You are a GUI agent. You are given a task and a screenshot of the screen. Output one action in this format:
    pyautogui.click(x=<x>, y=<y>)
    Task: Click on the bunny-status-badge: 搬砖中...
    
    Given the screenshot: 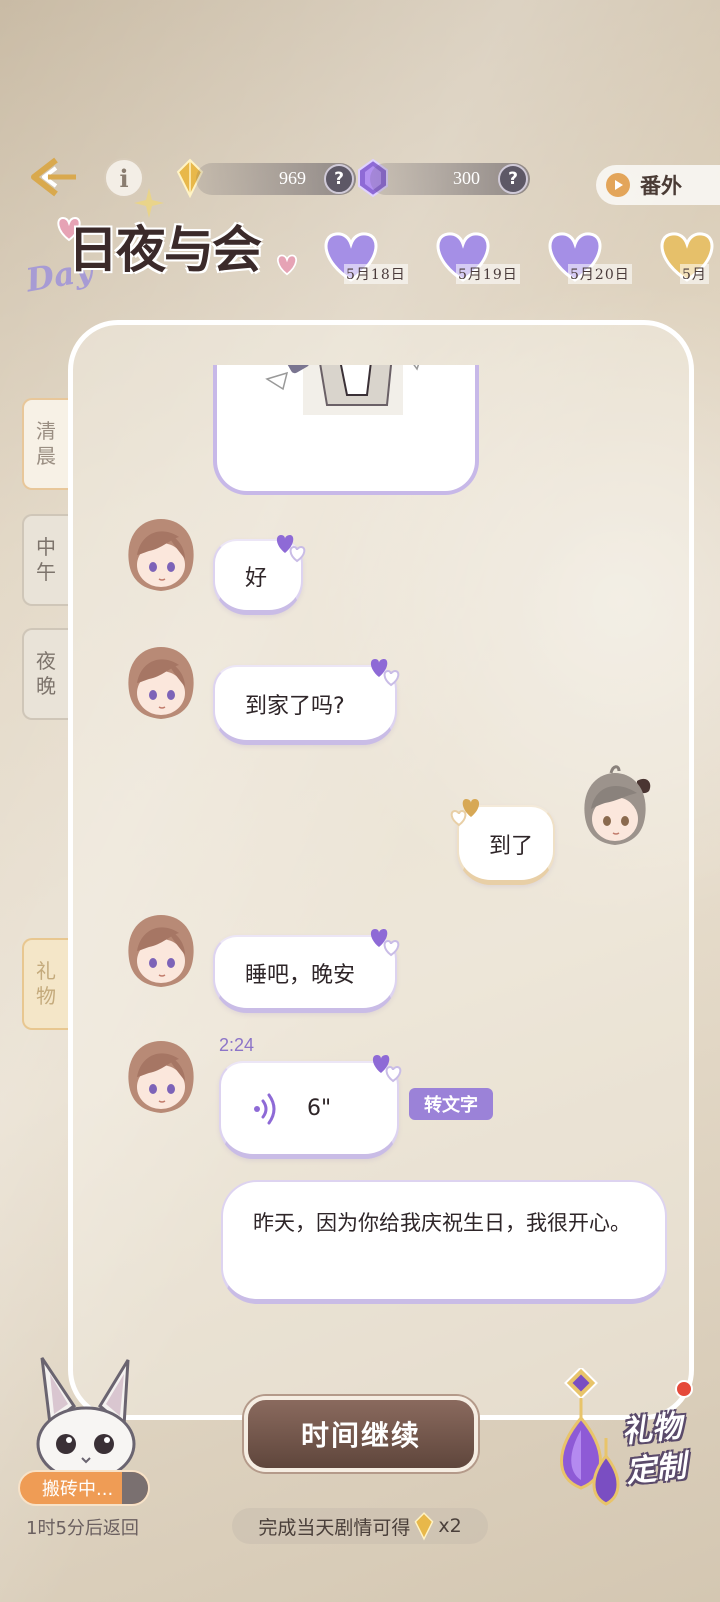 What is the action you would take?
    pyautogui.click(x=84, y=1488)
    